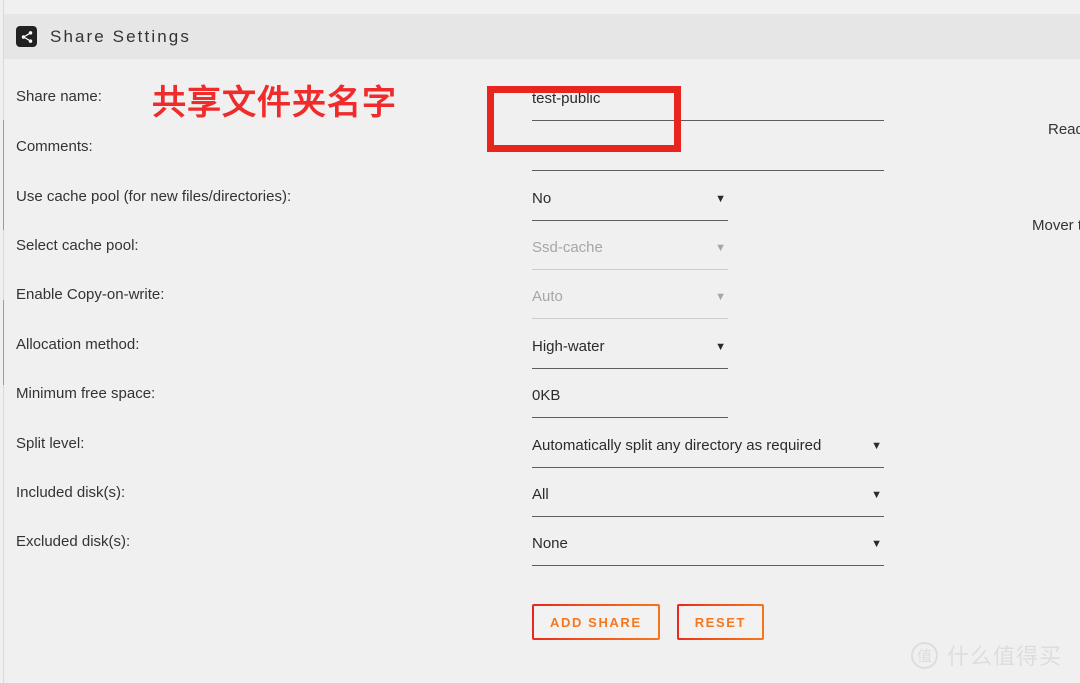 This screenshot has width=1080, height=683. What do you see at coordinates (630, 302) in the screenshot?
I see `select-enable-copy-on-write: Auto ▼` at bounding box center [630, 302].